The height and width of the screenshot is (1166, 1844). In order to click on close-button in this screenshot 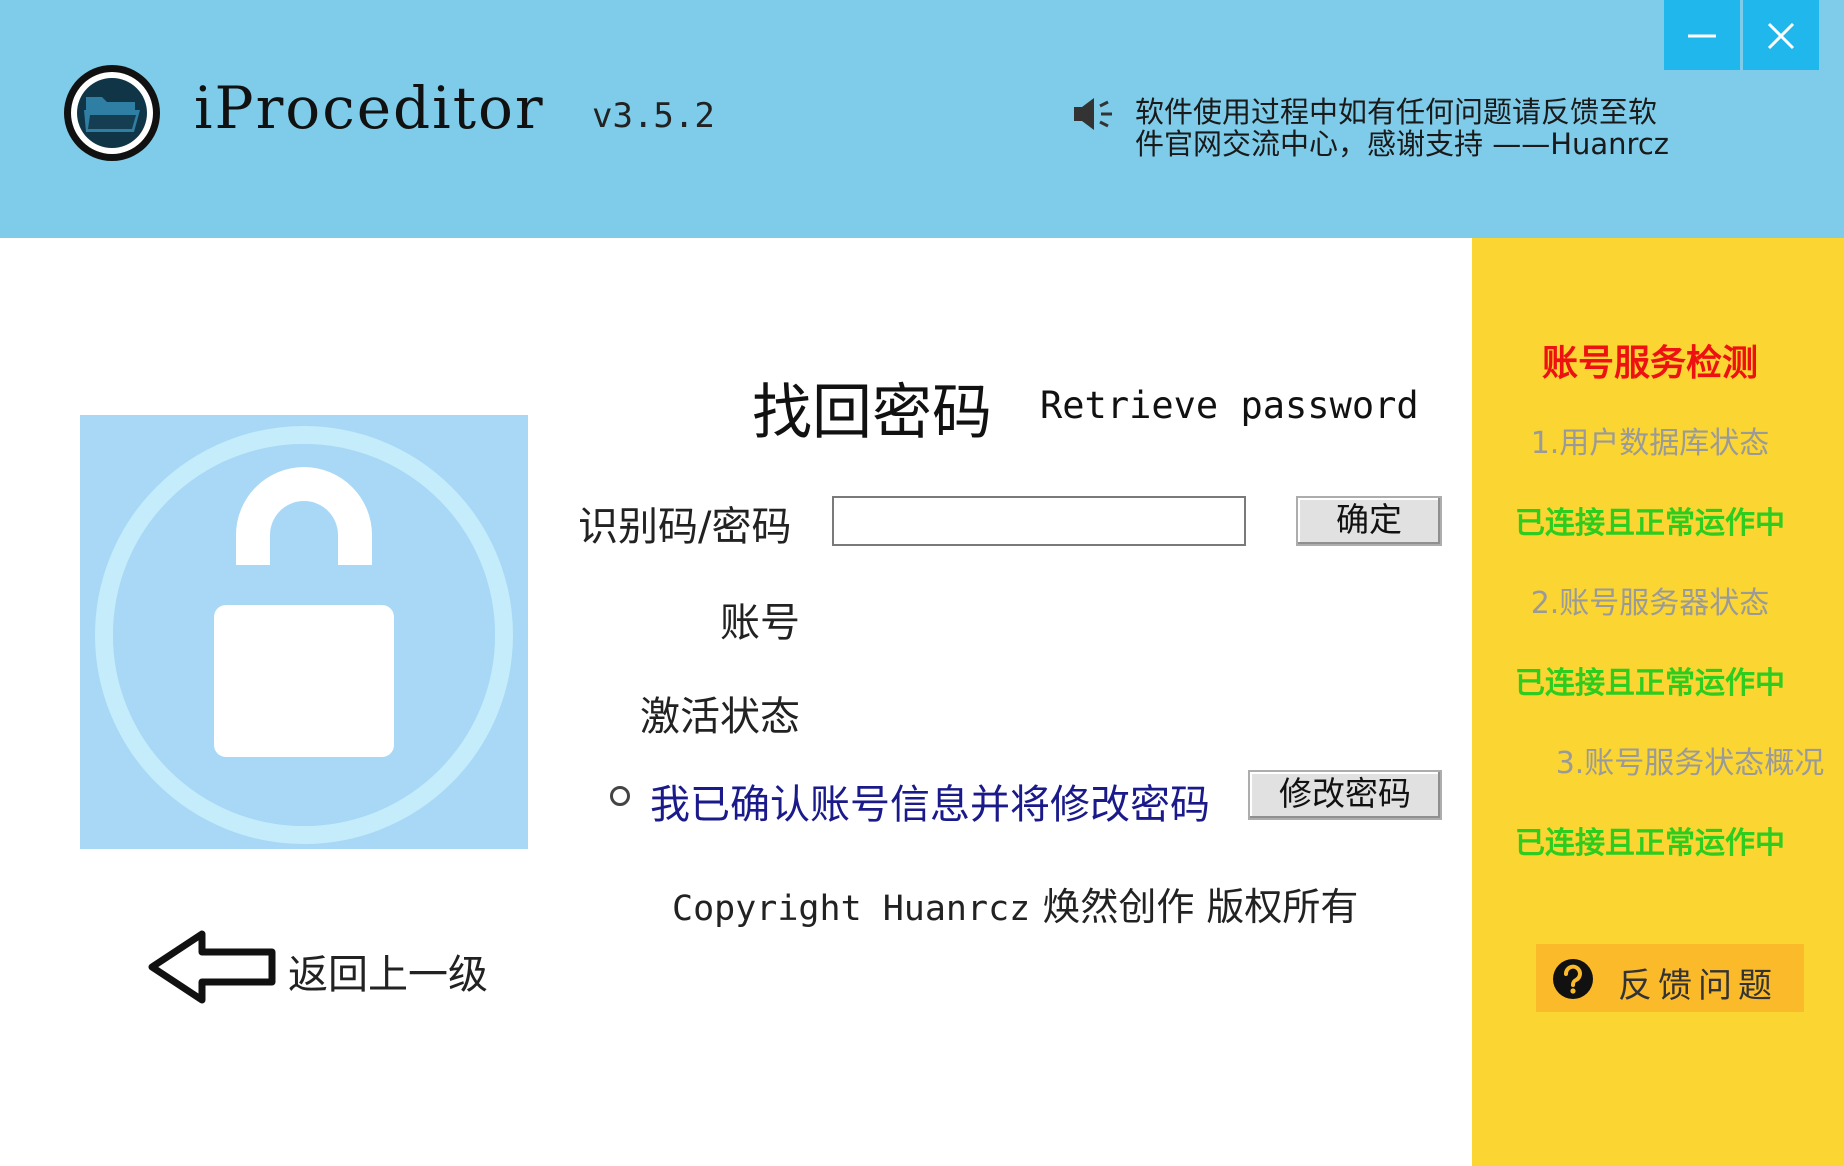, I will do `click(1781, 35)`.